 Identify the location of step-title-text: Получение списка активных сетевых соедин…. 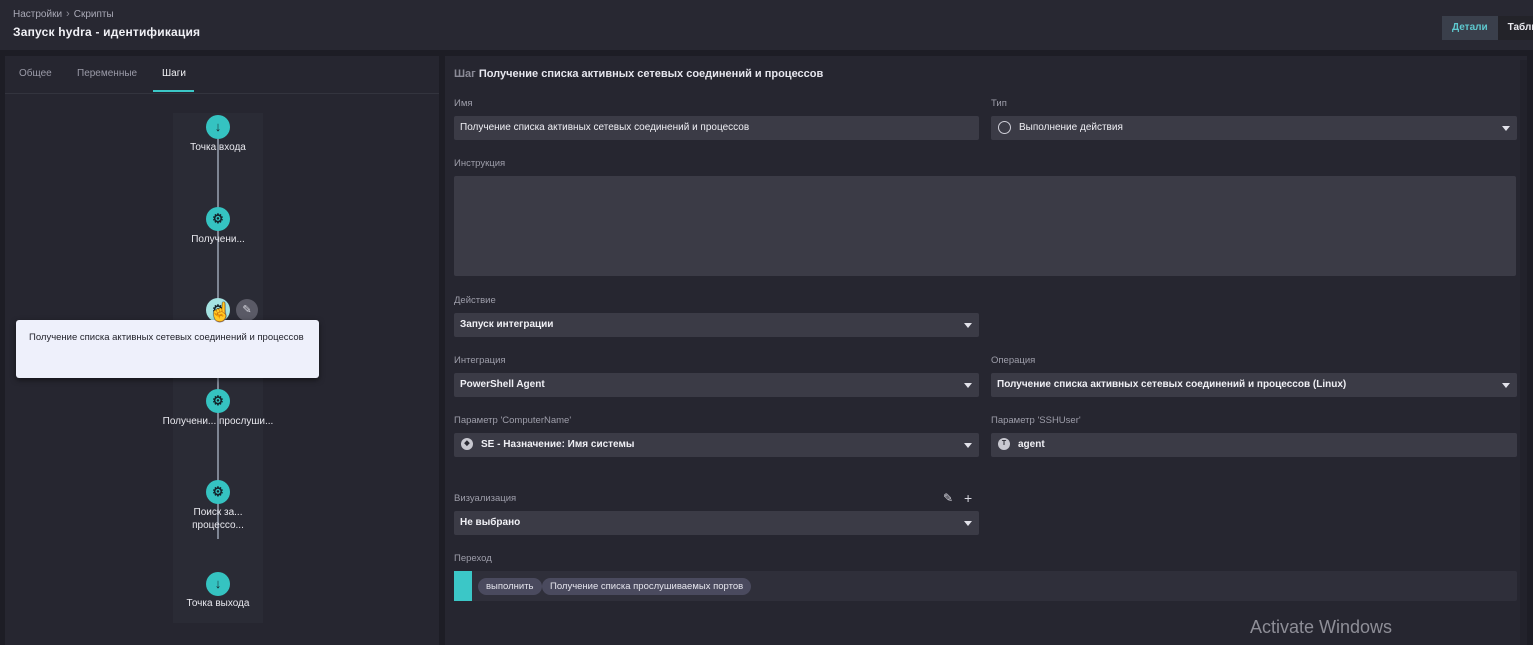
(651, 74).